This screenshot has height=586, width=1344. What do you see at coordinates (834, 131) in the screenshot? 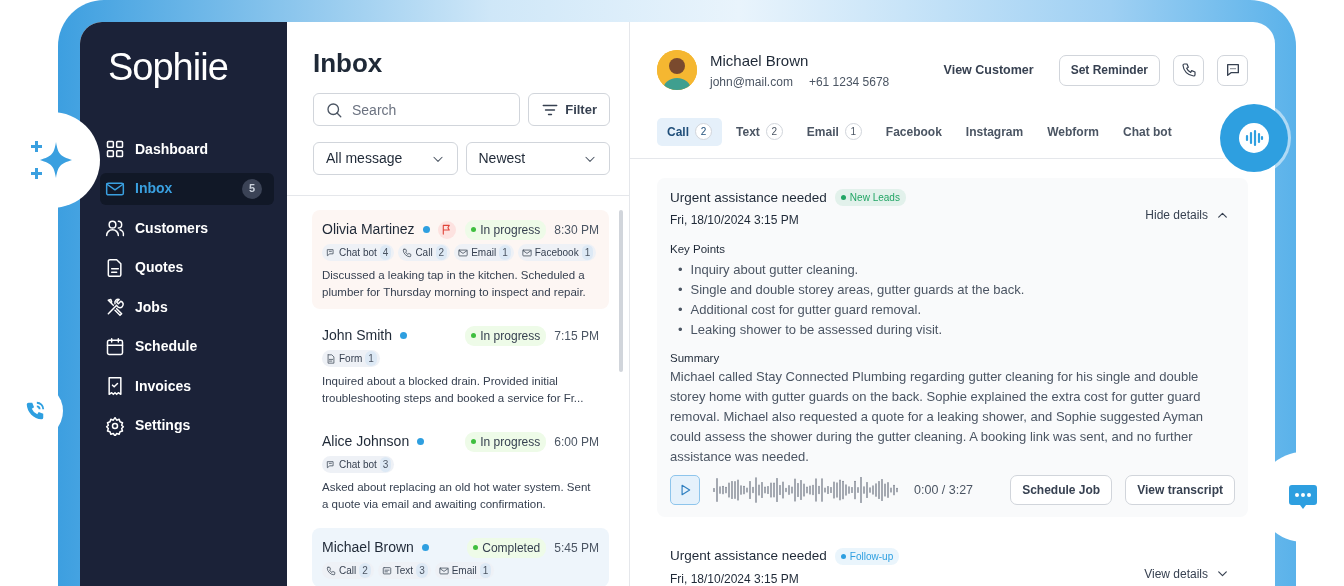
I see `channel-tab: Email 1` at bounding box center [834, 131].